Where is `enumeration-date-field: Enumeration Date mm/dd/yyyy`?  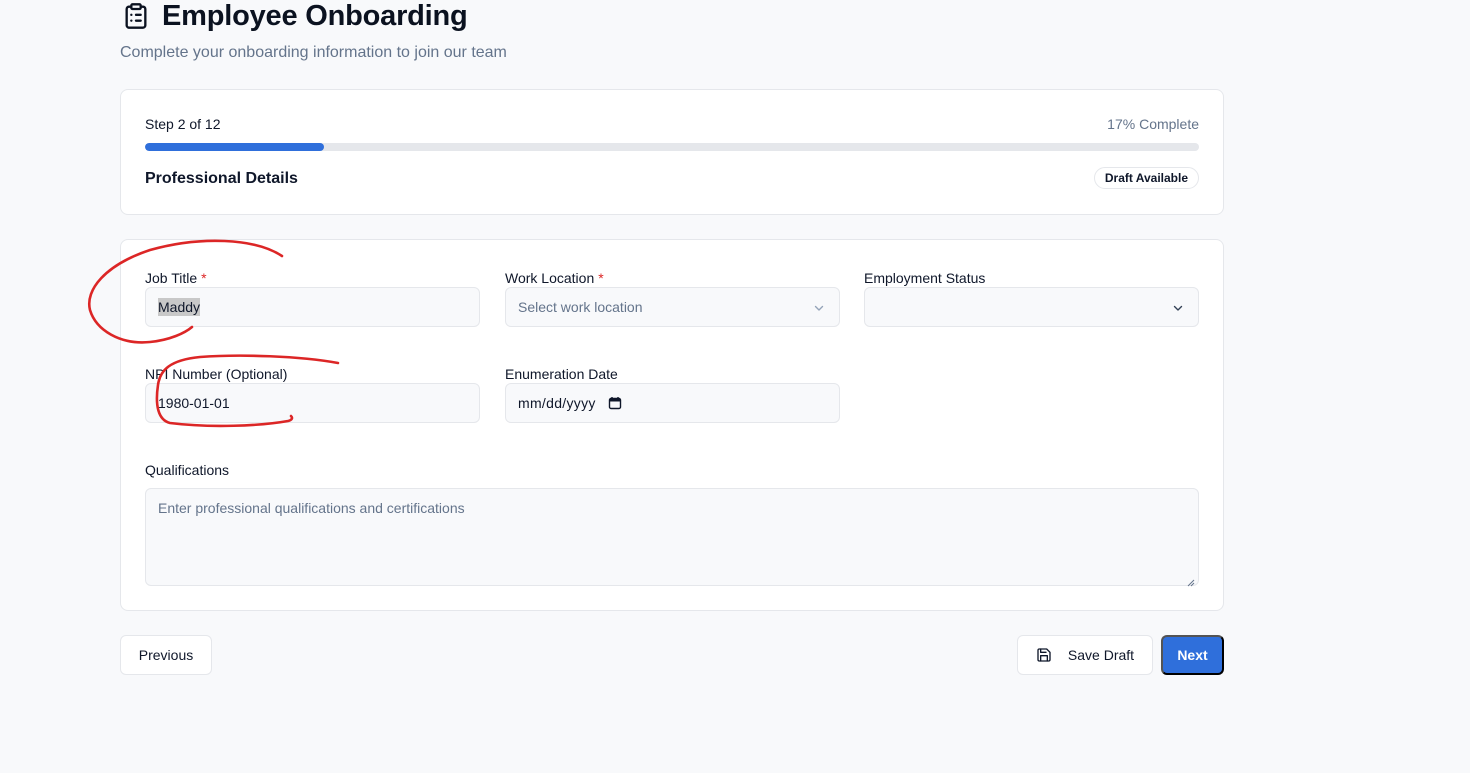
enumeration-date-field: Enumeration Date mm/dd/yyyy is located at coordinates (672, 393).